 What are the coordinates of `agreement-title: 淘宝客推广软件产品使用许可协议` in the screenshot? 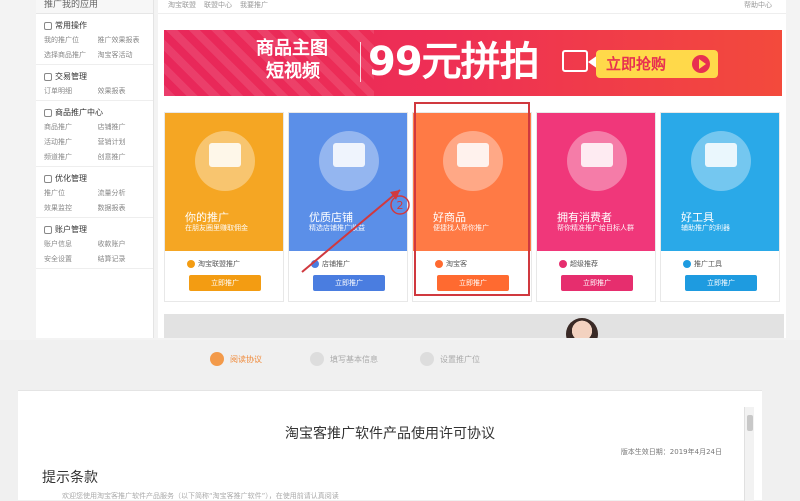 It's located at (390, 434).